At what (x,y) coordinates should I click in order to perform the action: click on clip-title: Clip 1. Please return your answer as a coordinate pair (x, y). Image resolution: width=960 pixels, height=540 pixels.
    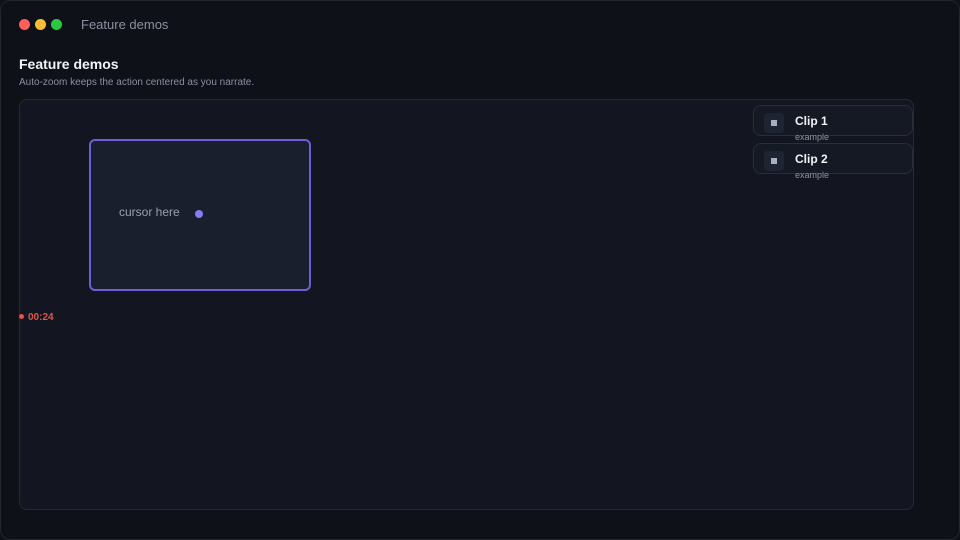
    Looking at the image, I should click on (811, 121).